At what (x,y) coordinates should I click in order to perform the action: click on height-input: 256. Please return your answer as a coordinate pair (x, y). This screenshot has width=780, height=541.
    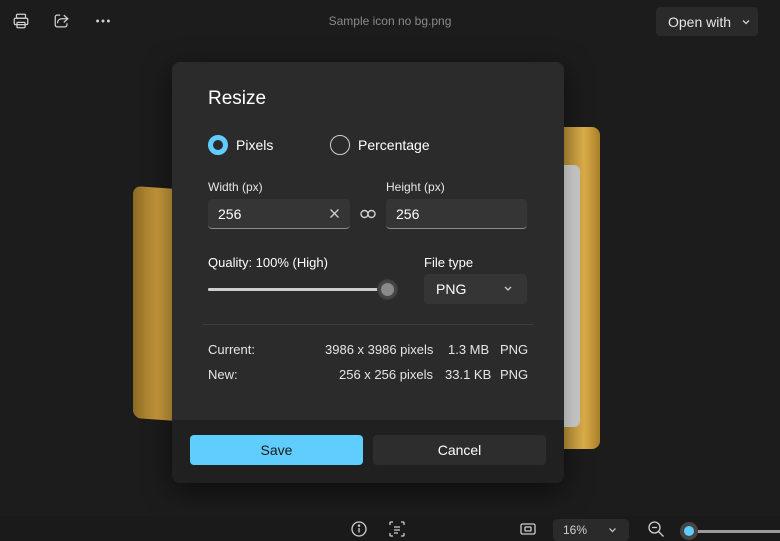
    Looking at the image, I should click on (456, 214).